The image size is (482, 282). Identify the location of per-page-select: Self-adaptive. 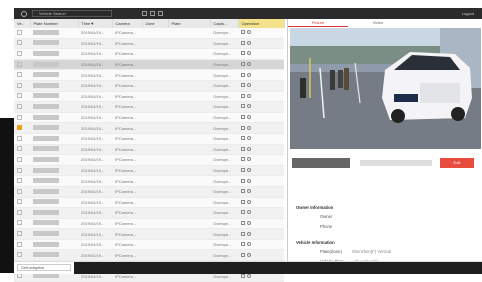
(44, 267).